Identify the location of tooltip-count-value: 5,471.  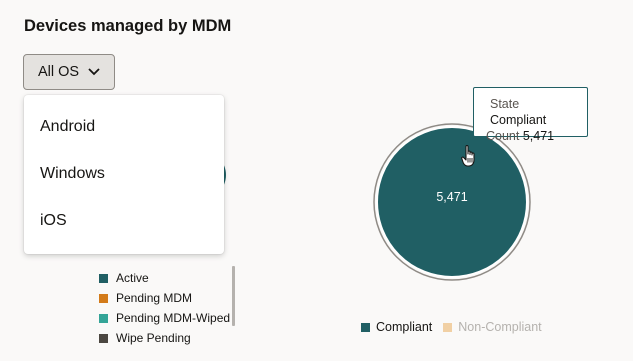
(538, 136).